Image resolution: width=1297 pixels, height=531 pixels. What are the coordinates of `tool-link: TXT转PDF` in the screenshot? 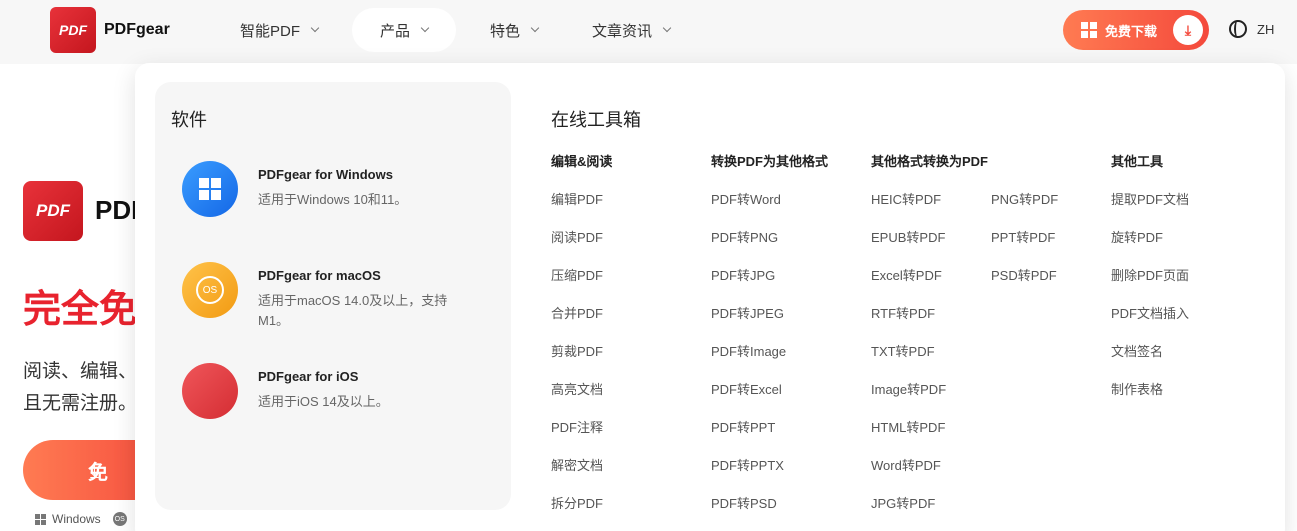 It's located at (929, 360).